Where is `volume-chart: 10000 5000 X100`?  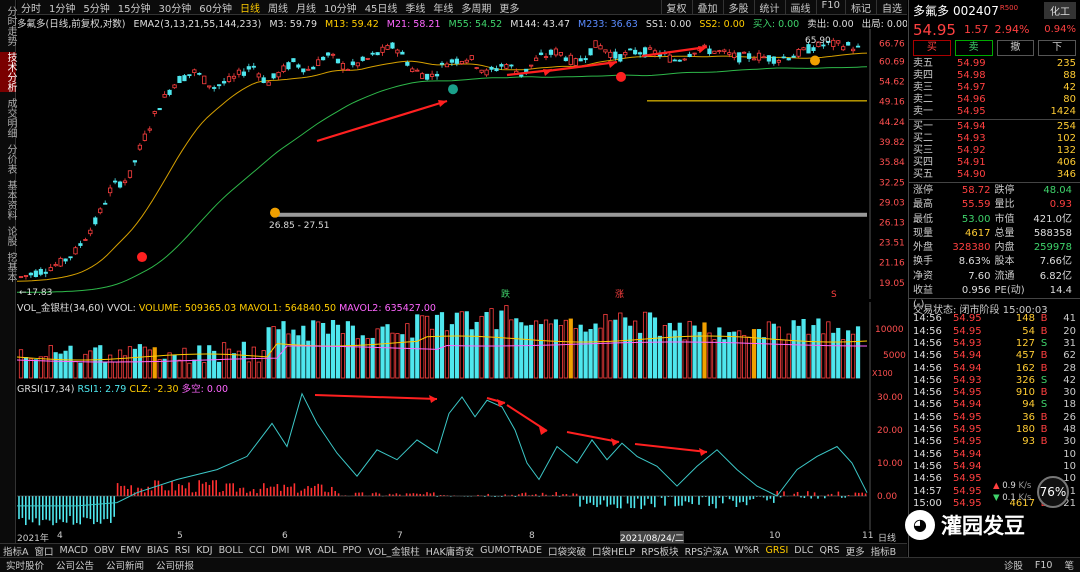 volume-chart: 10000 5000 X100 is located at coordinates (462, 341).